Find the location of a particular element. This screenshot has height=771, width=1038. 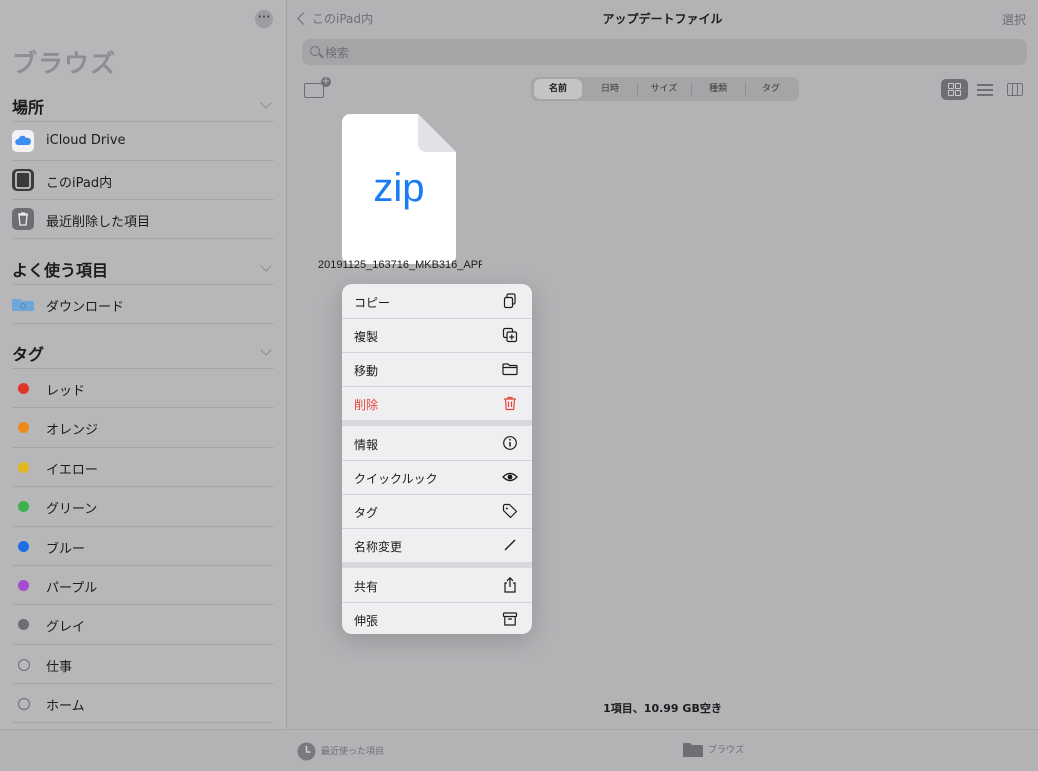

sidebar-item-tag-yellow: イエロー is located at coordinates (143, 466).